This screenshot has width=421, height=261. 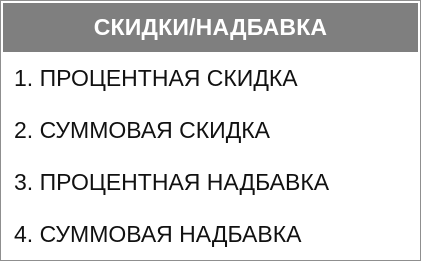 I want to click on menu-title: СКИДКИ/НАДБАВКА, so click(x=210, y=27).